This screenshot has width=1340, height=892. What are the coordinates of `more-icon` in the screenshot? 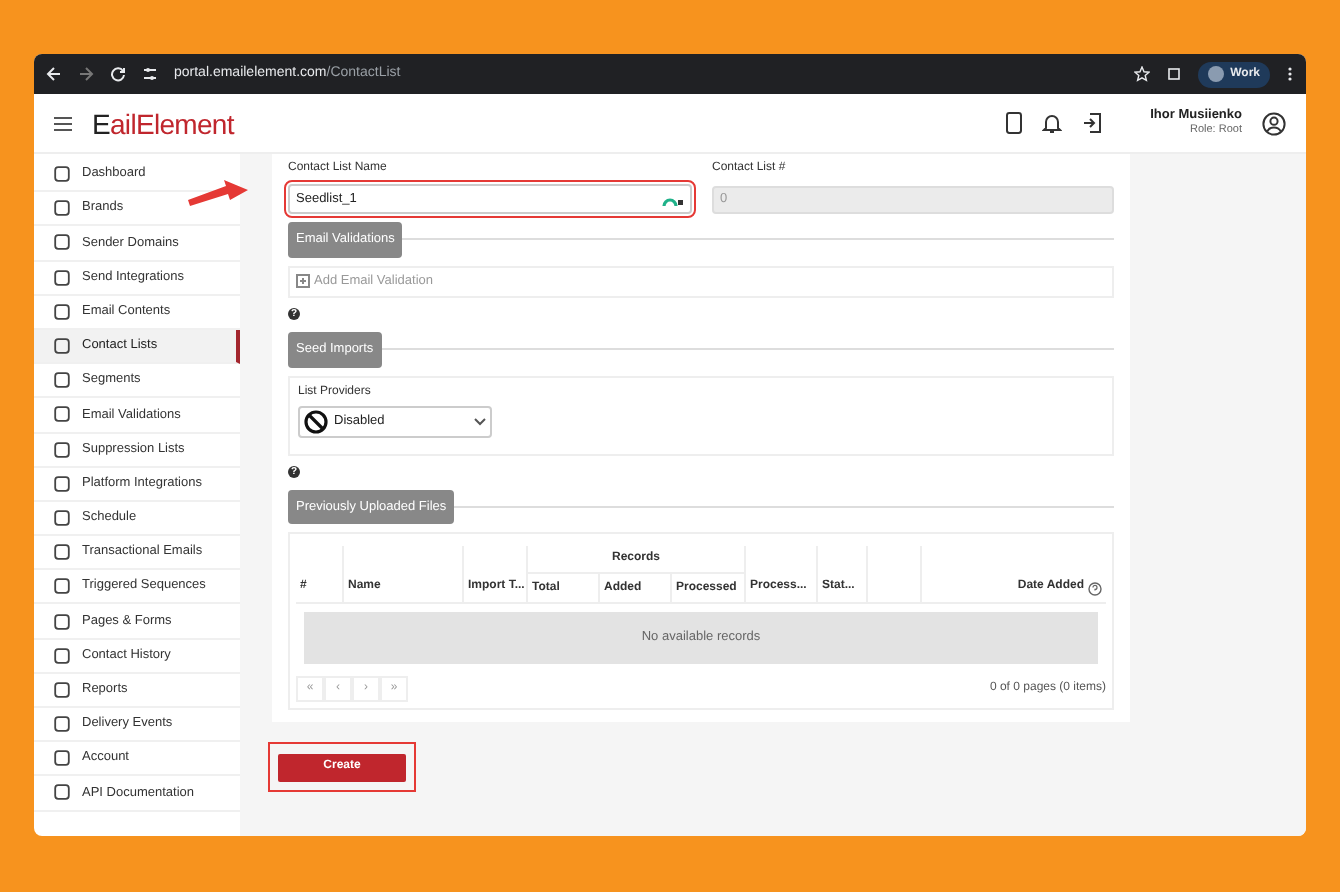 It's located at (1290, 74).